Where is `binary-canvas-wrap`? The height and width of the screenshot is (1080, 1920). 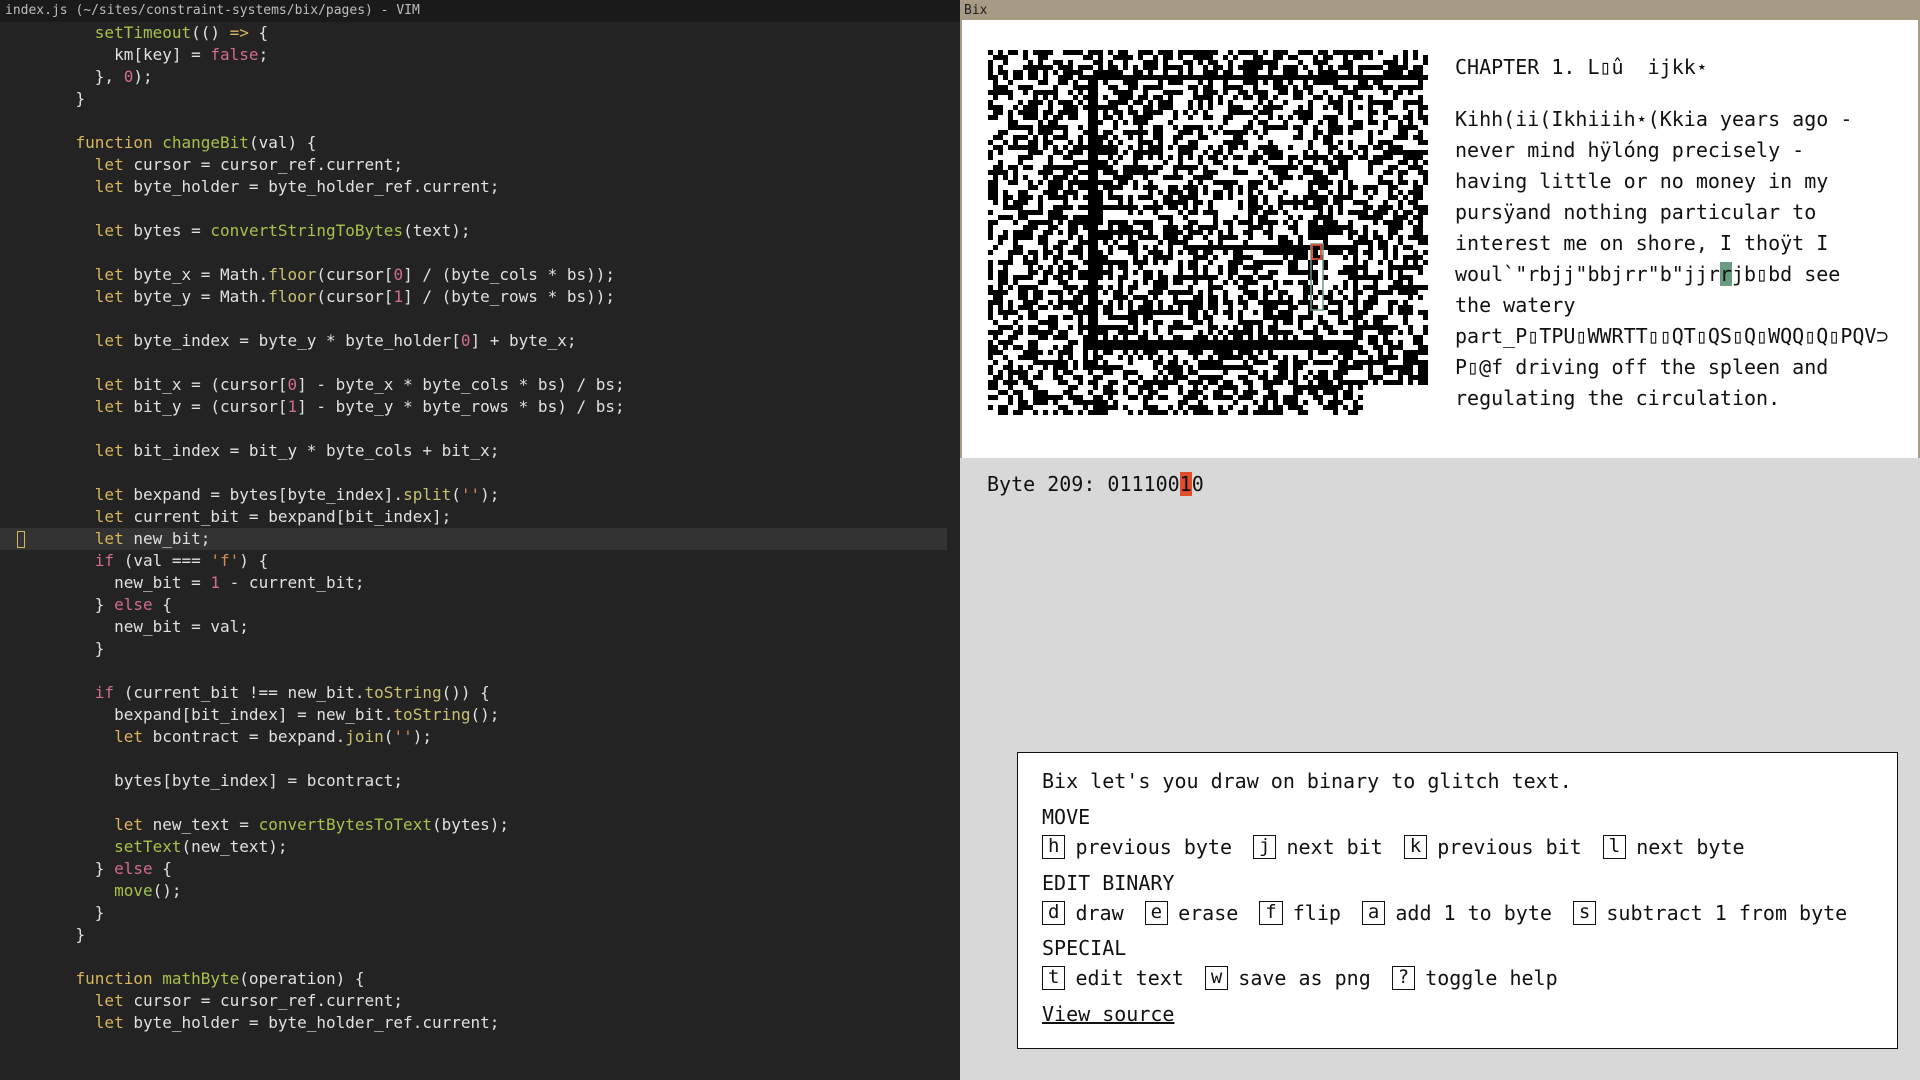
binary-canvas-wrap is located at coordinates (1208, 237).